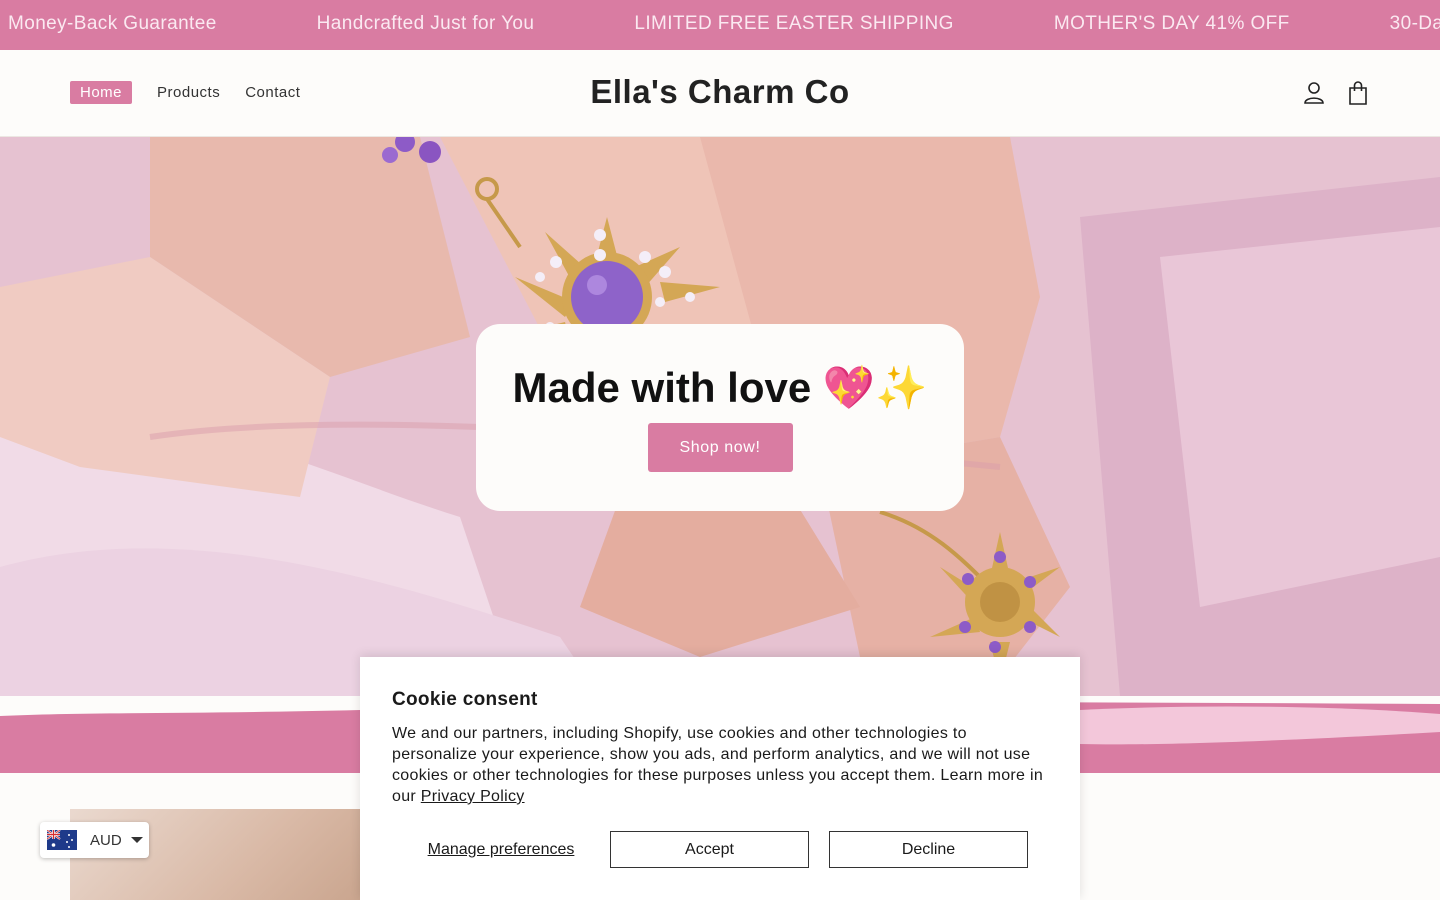 The height and width of the screenshot is (900, 1440). What do you see at coordinates (473, 796) in the screenshot?
I see `privacy-policy-link: Privacy Policy` at bounding box center [473, 796].